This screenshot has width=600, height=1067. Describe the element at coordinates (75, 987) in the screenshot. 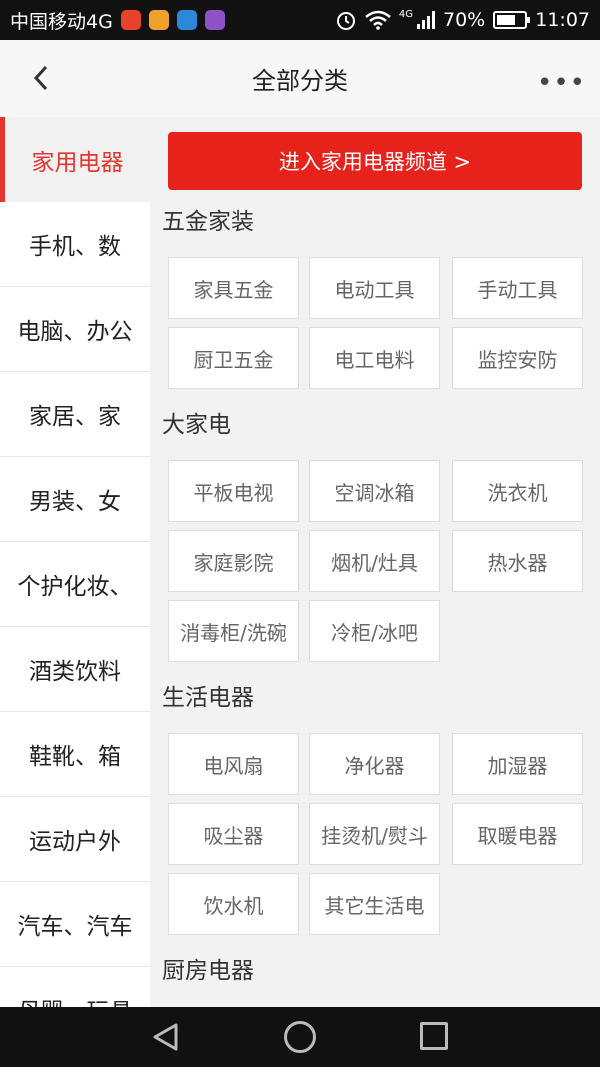

I see `sidebar-item: 母婴、玩具` at that location.